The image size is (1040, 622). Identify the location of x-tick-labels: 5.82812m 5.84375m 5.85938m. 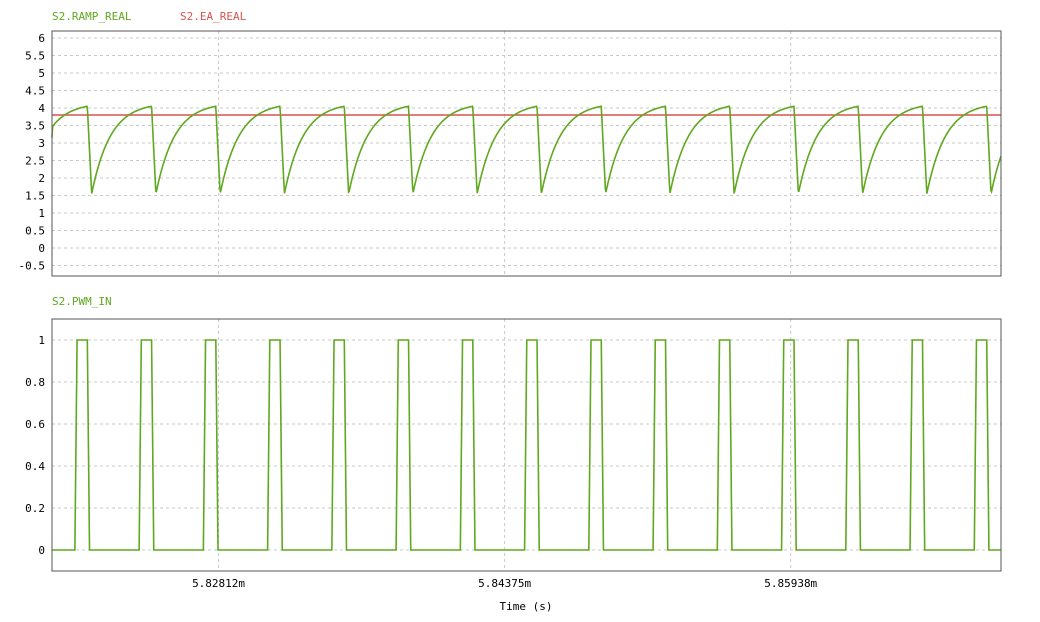
(505, 583).